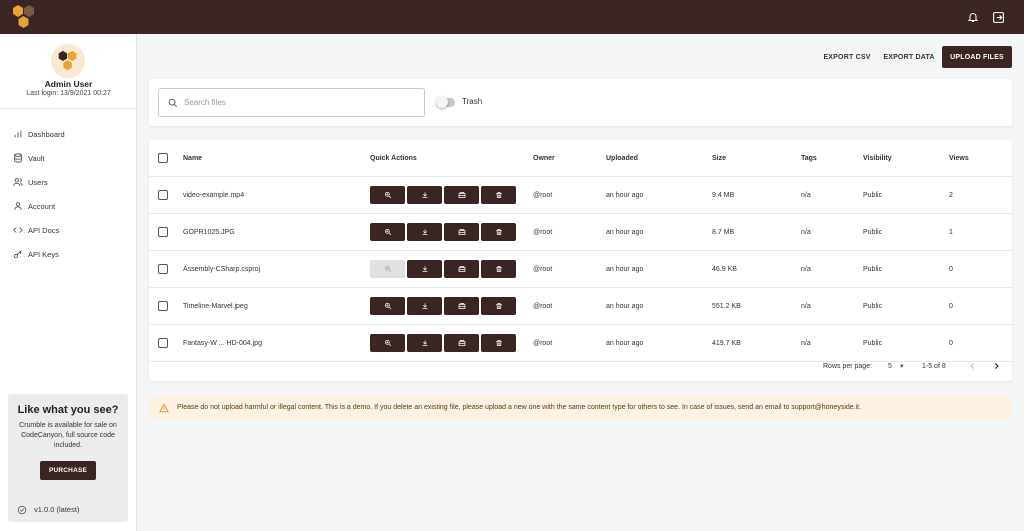 The height and width of the screenshot is (531, 1024). Describe the element at coordinates (580, 102) in the screenshot. I see `search-card: Trash` at that location.